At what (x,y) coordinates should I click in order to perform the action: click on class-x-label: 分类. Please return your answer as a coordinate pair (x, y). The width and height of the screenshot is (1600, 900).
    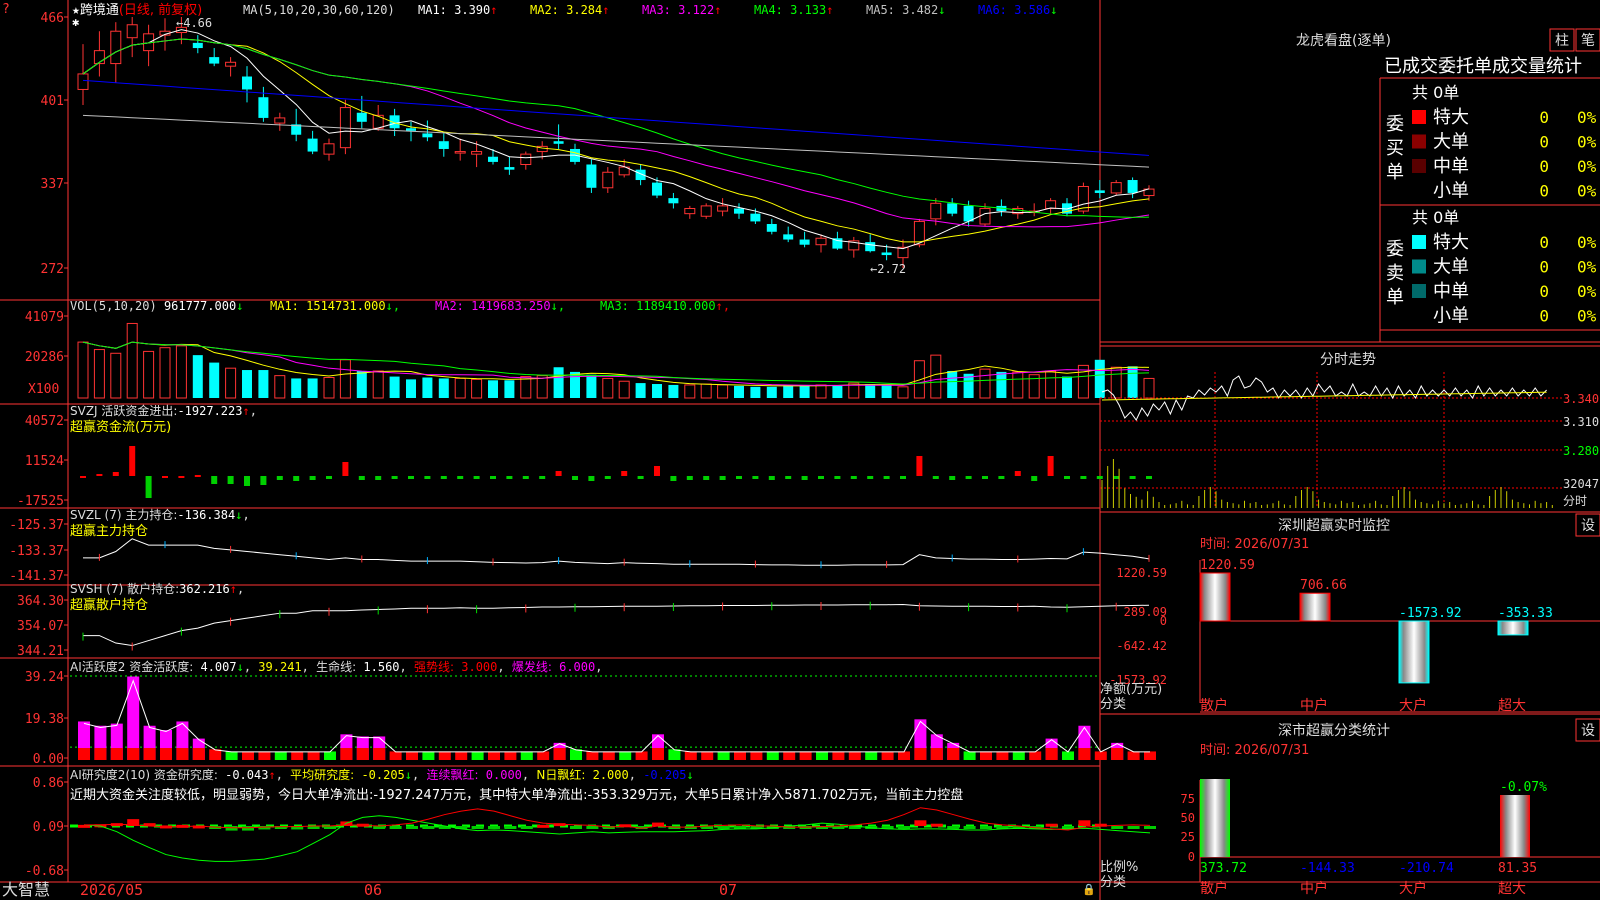
    Looking at the image, I should click on (1113, 882).